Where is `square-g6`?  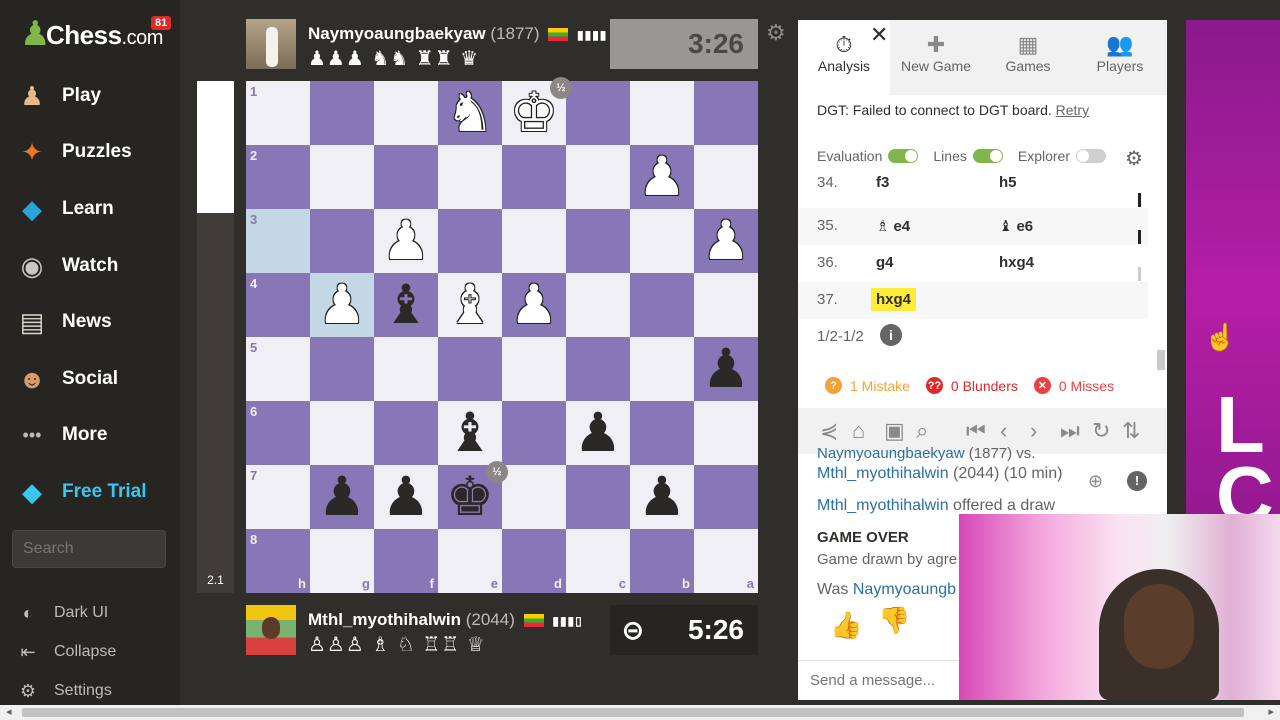 square-g6 is located at coordinates (342, 433).